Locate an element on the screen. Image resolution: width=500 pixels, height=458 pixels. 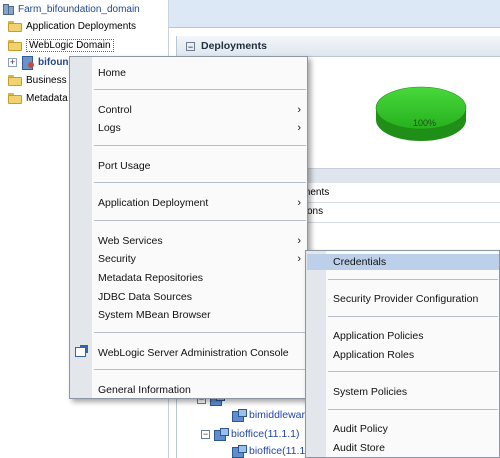
menu-item-home: Home is located at coordinates (200, 73).